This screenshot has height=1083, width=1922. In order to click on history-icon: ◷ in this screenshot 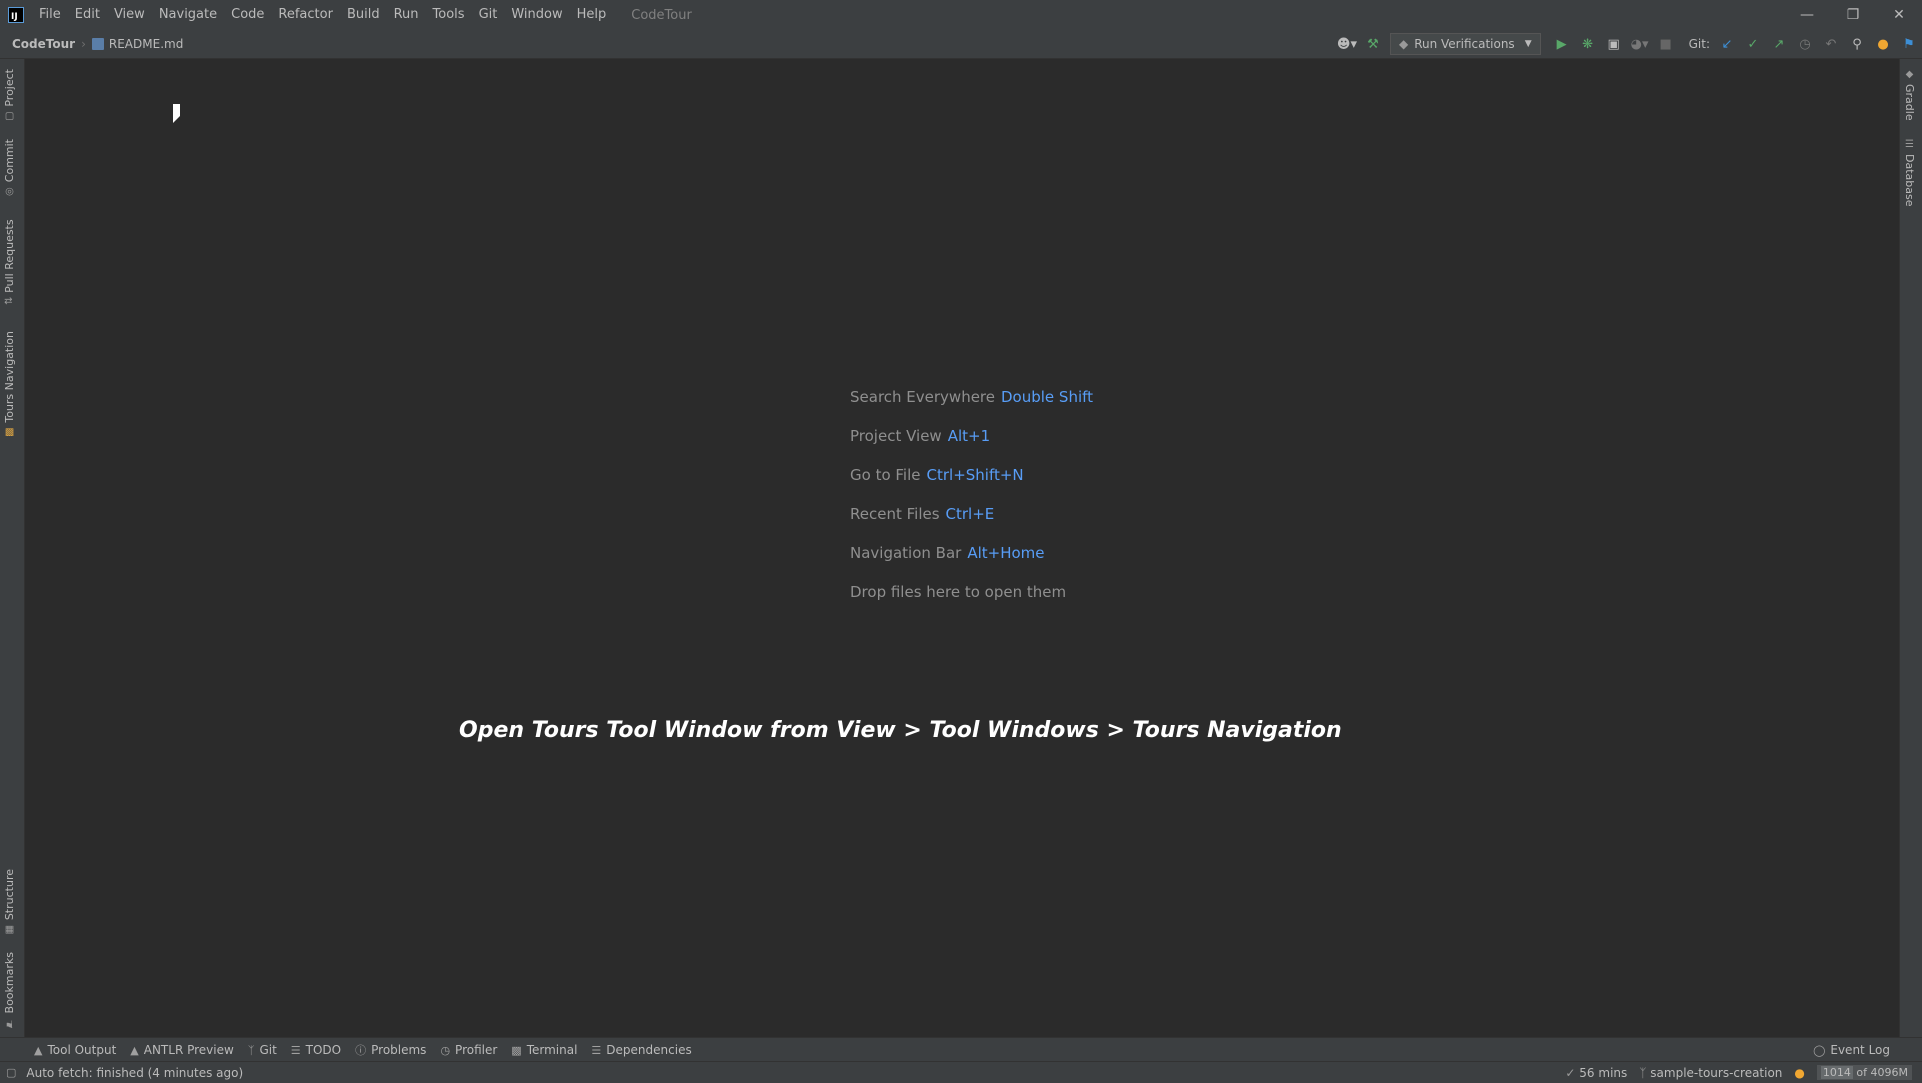, I will do `click(1805, 44)`.